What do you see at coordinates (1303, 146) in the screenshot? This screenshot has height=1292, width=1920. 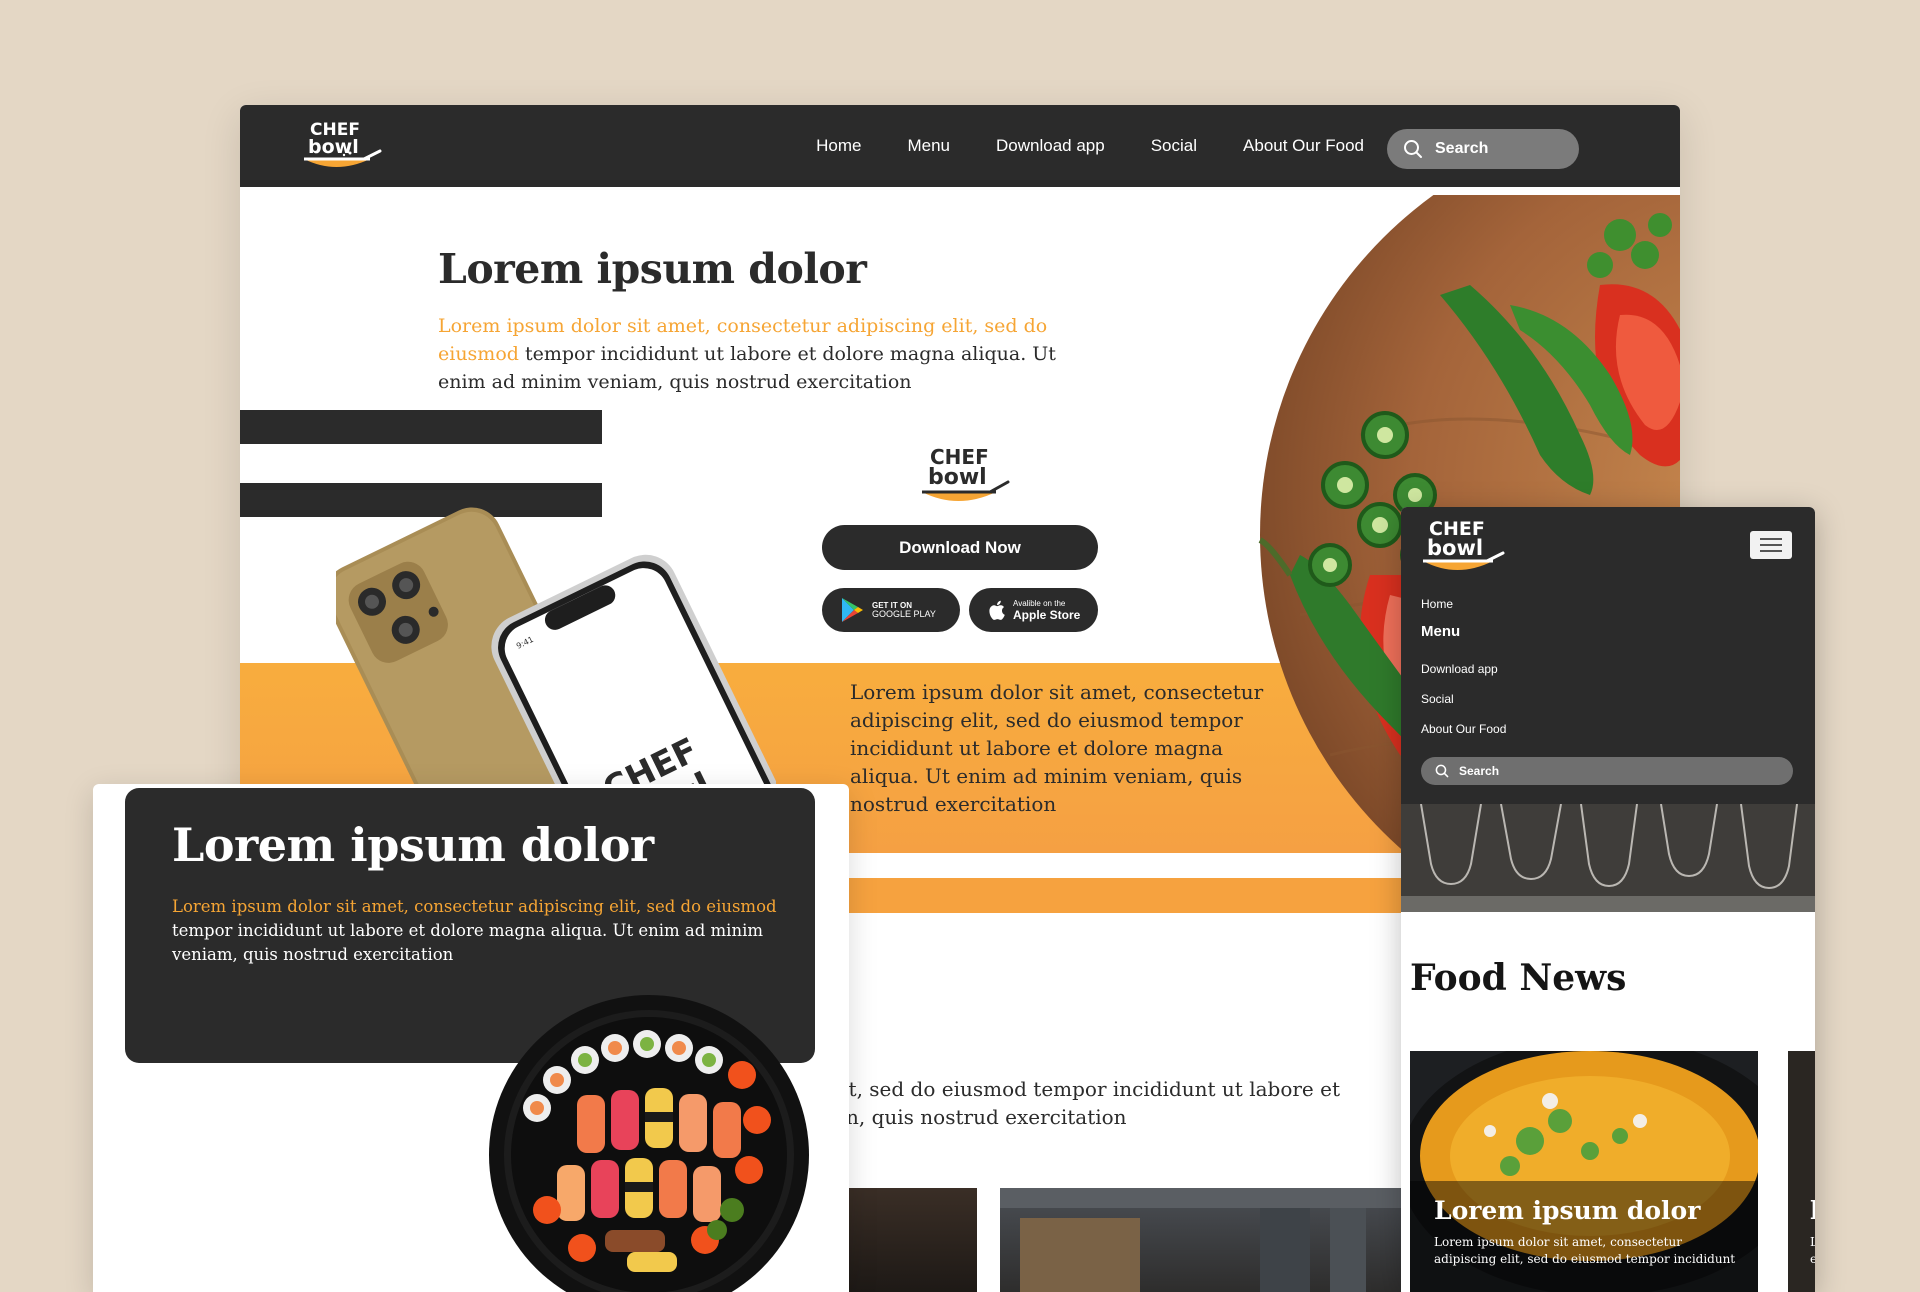 I see `nav-about-our-food: About Our Food` at bounding box center [1303, 146].